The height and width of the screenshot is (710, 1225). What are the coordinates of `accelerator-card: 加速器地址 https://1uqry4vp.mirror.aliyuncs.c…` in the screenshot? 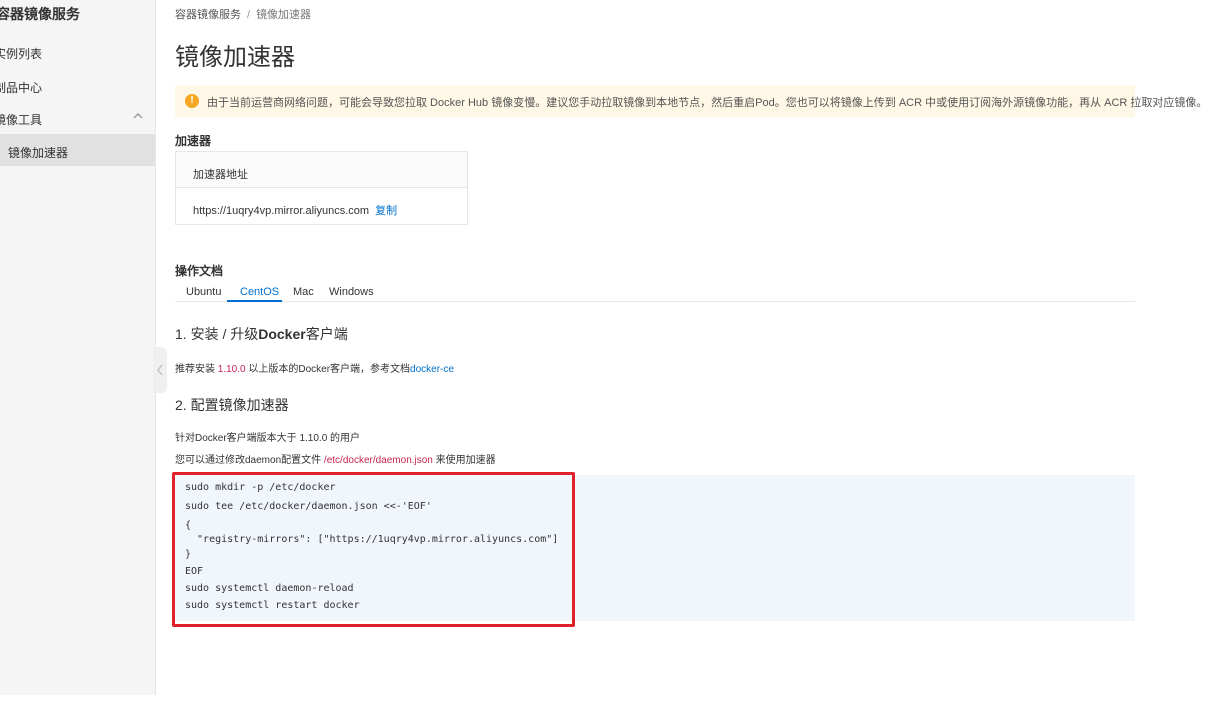 It's located at (321, 188).